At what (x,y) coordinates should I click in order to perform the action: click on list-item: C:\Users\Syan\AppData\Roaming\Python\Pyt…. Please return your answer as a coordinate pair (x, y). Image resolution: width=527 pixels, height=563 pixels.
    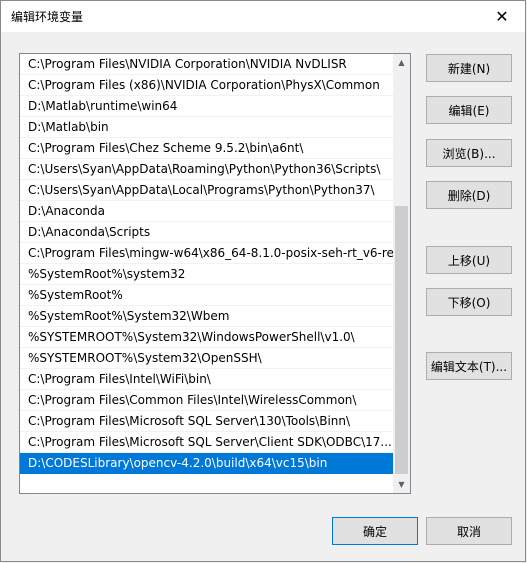
    Looking at the image, I should click on (206, 169).